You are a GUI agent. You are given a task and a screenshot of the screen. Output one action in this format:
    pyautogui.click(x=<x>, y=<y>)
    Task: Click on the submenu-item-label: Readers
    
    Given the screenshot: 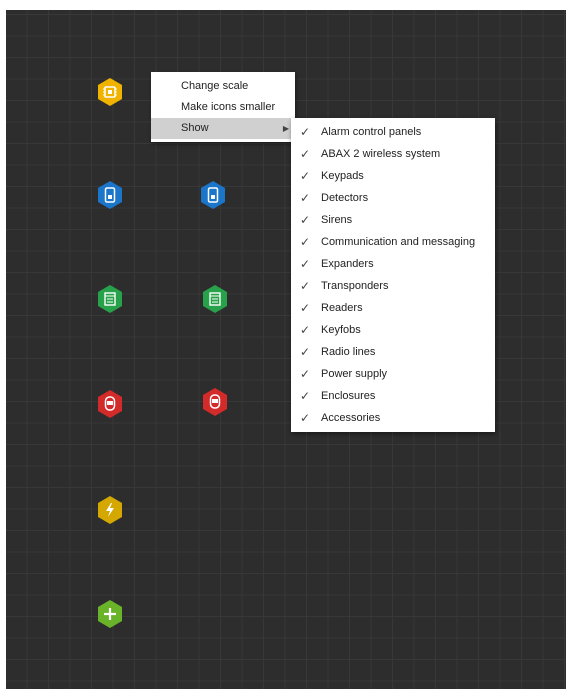 What is the action you would take?
    pyautogui.click(x=342, y=308)
    